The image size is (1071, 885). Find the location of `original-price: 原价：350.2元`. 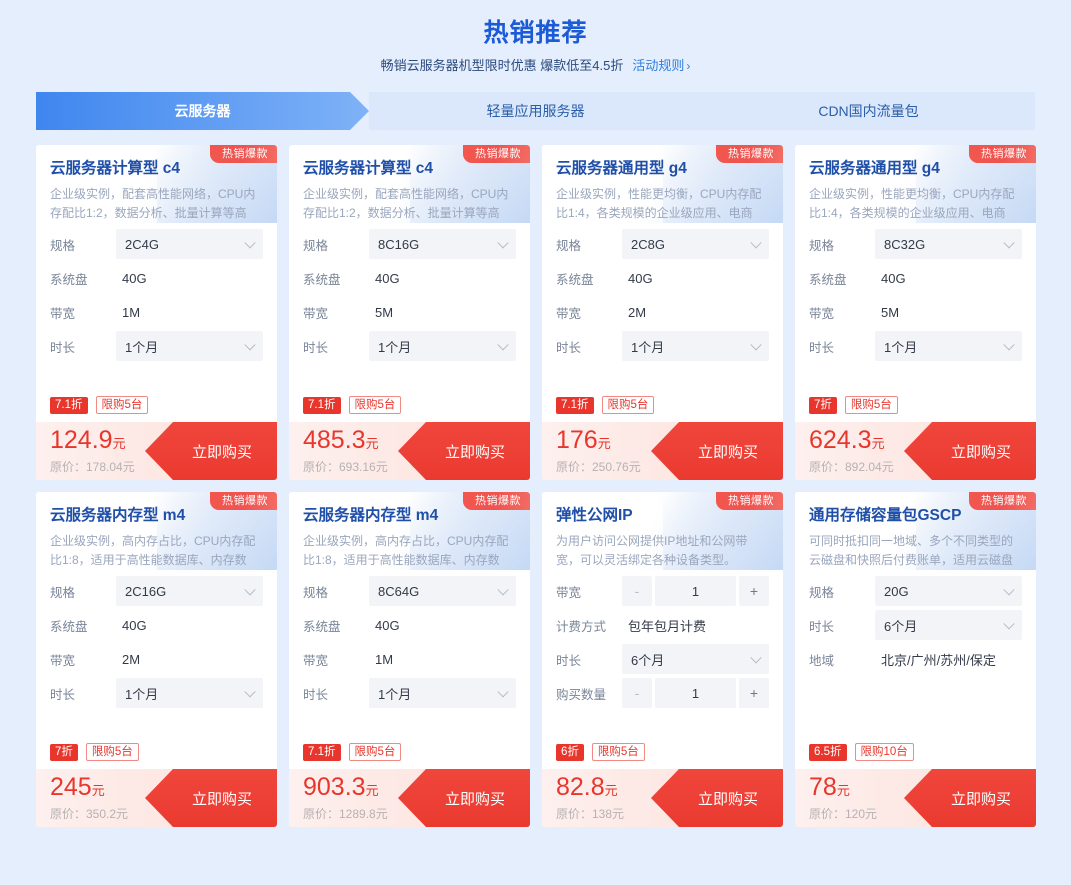

original-price: 原价：350.2元 is located at coordinates (89, 814).